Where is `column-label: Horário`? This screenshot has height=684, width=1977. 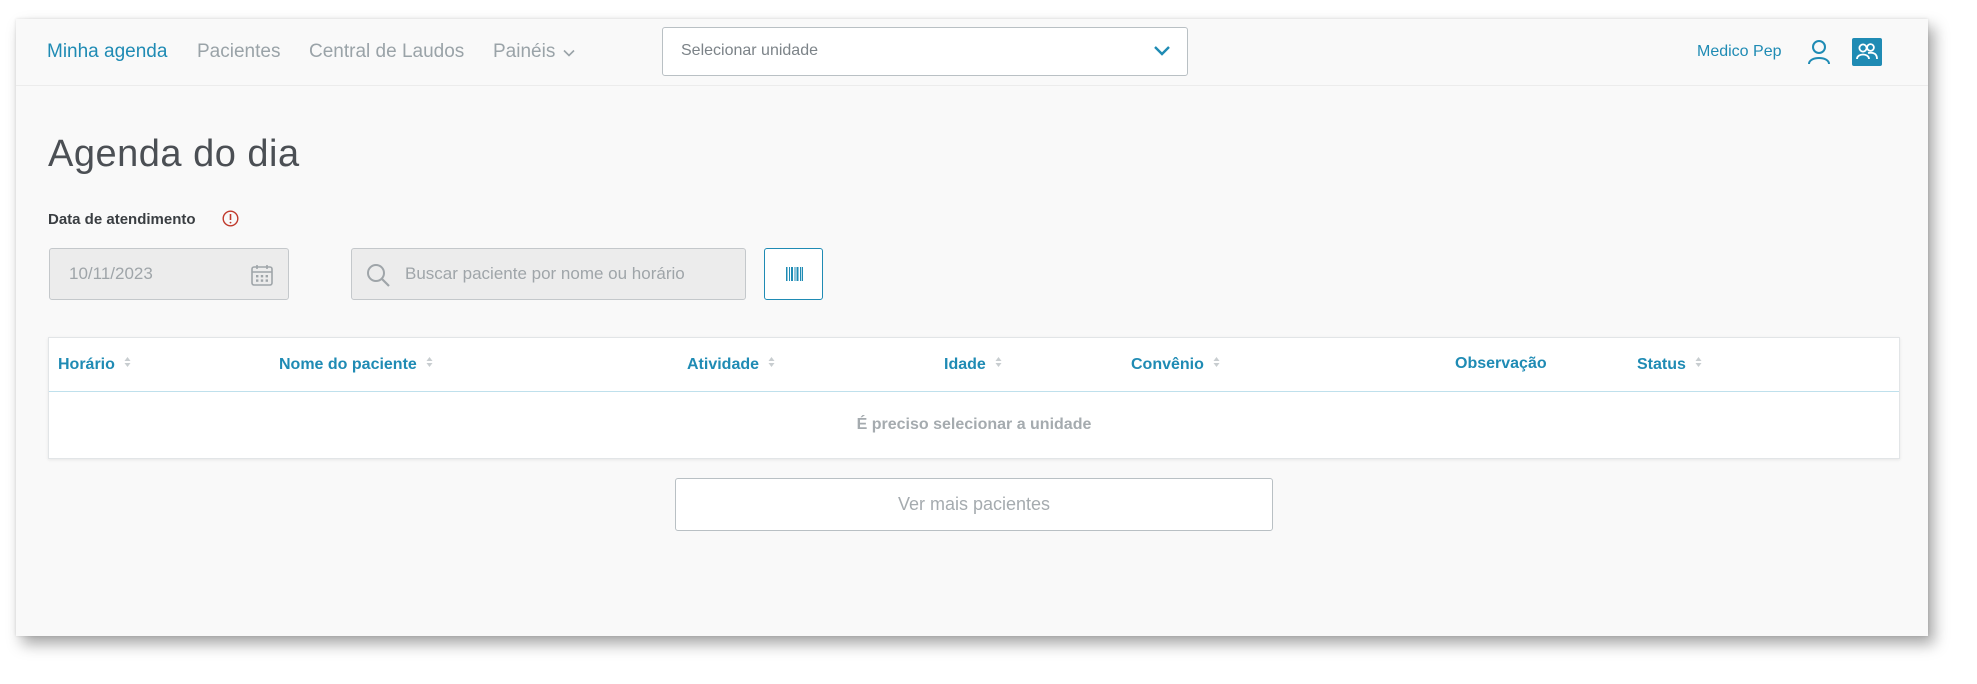 column-label: Horário is located at coordinates (86, 364).